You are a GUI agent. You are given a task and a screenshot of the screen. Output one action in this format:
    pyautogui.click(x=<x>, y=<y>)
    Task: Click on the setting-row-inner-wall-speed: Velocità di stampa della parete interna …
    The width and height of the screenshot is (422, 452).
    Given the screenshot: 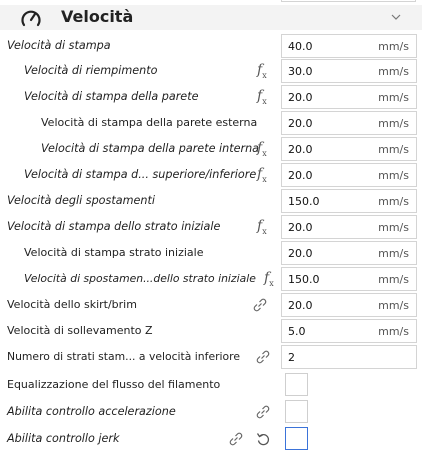 What is the action you would take?
    pyautogui.click(x=211, y=149)
    